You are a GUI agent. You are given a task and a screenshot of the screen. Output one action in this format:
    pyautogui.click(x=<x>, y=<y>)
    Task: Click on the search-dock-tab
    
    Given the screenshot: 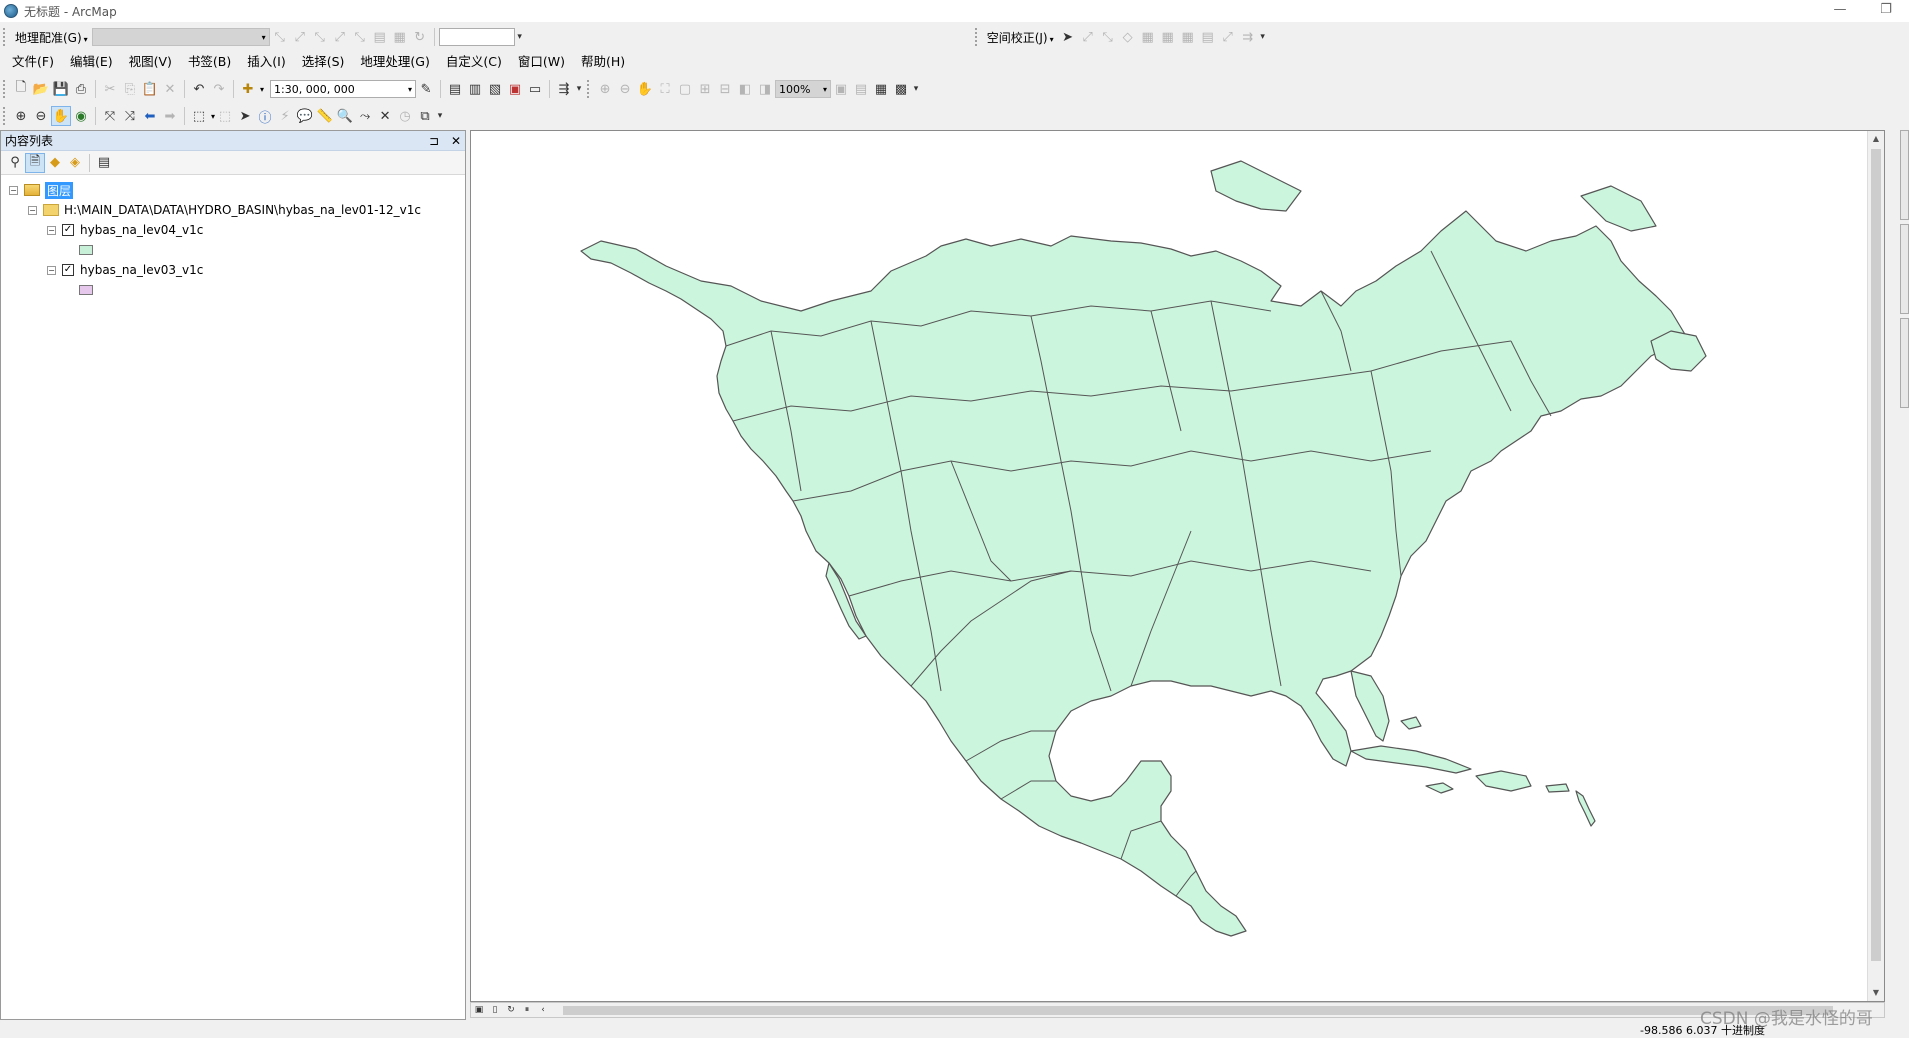 What is the action you would take?
    pyautogui.click(x=1904, y=269)
    